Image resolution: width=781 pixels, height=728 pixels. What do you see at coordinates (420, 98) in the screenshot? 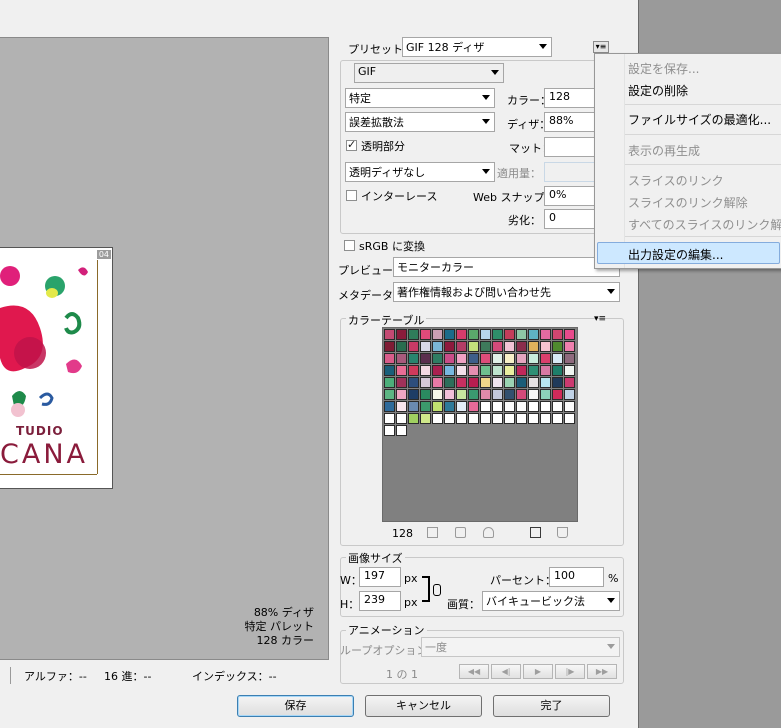
I see `reduction-select: 特定` at bounding box center [420, 98].